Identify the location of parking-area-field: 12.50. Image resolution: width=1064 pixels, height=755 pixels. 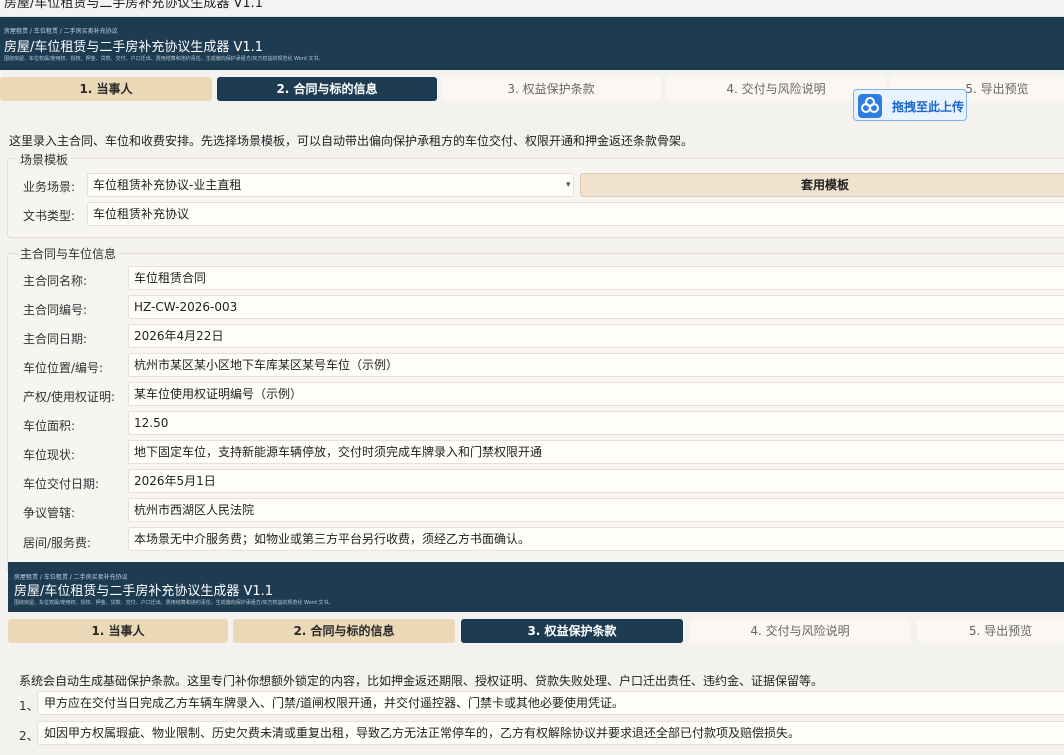
(596, 423).